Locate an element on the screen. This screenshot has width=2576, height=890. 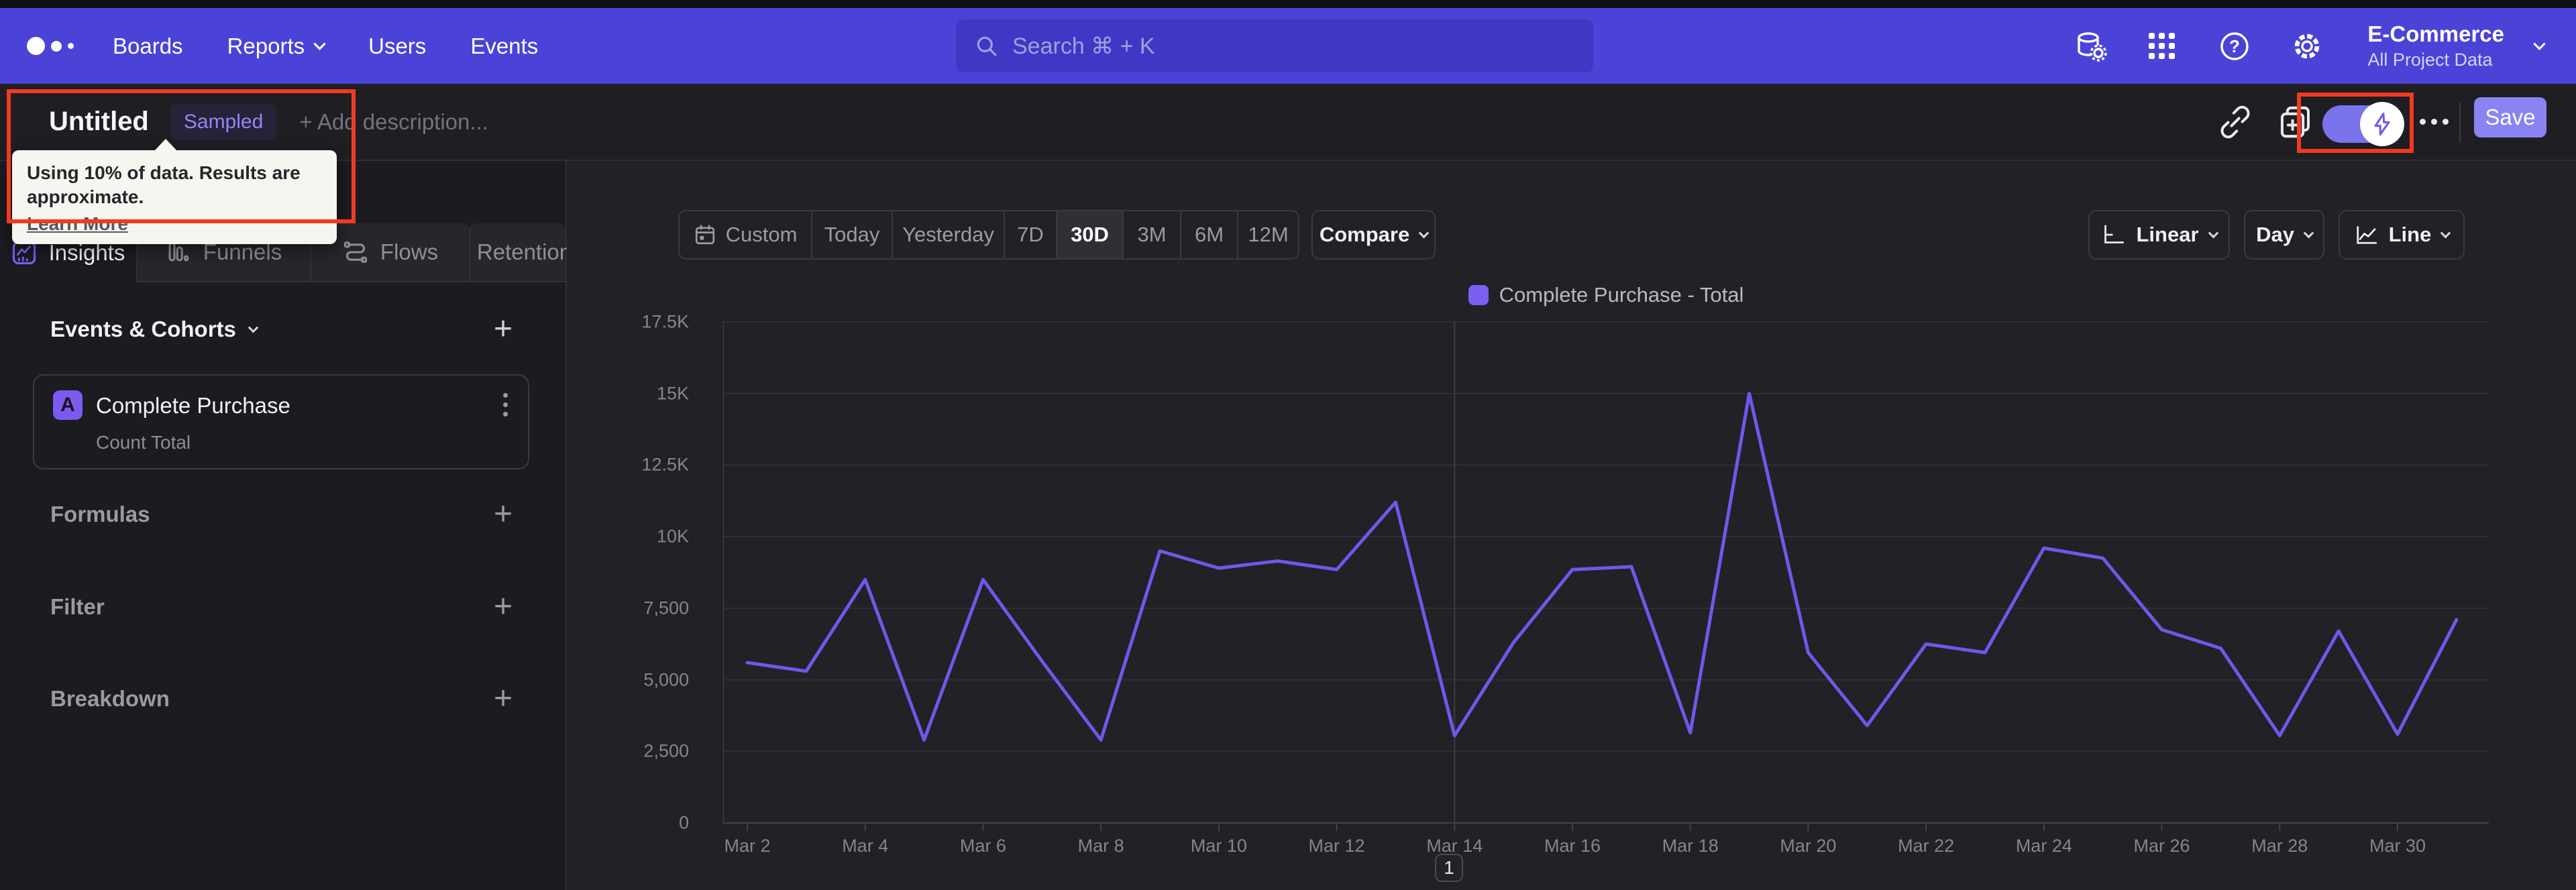
overflow-menu-icon is located at coordinates (2434, 122).